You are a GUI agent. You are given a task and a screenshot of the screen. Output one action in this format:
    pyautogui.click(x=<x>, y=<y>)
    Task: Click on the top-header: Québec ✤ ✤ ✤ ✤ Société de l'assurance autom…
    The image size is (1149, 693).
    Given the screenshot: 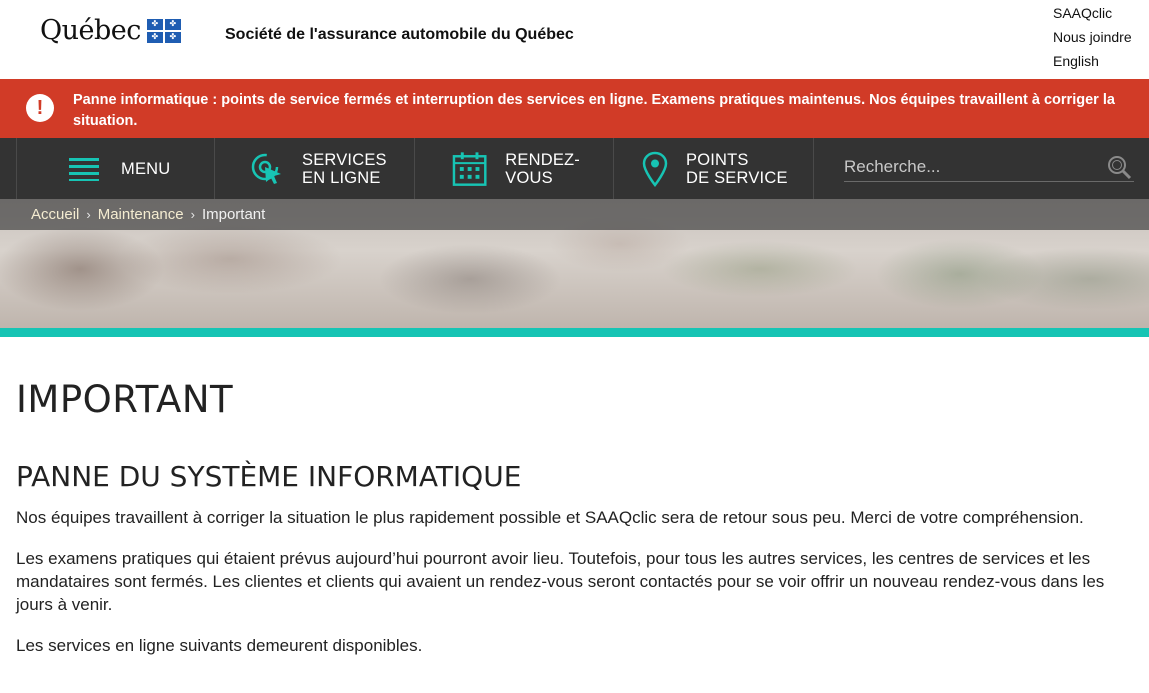 What is the action you would take?
    pyautogui.click(x=574, y=39)
    